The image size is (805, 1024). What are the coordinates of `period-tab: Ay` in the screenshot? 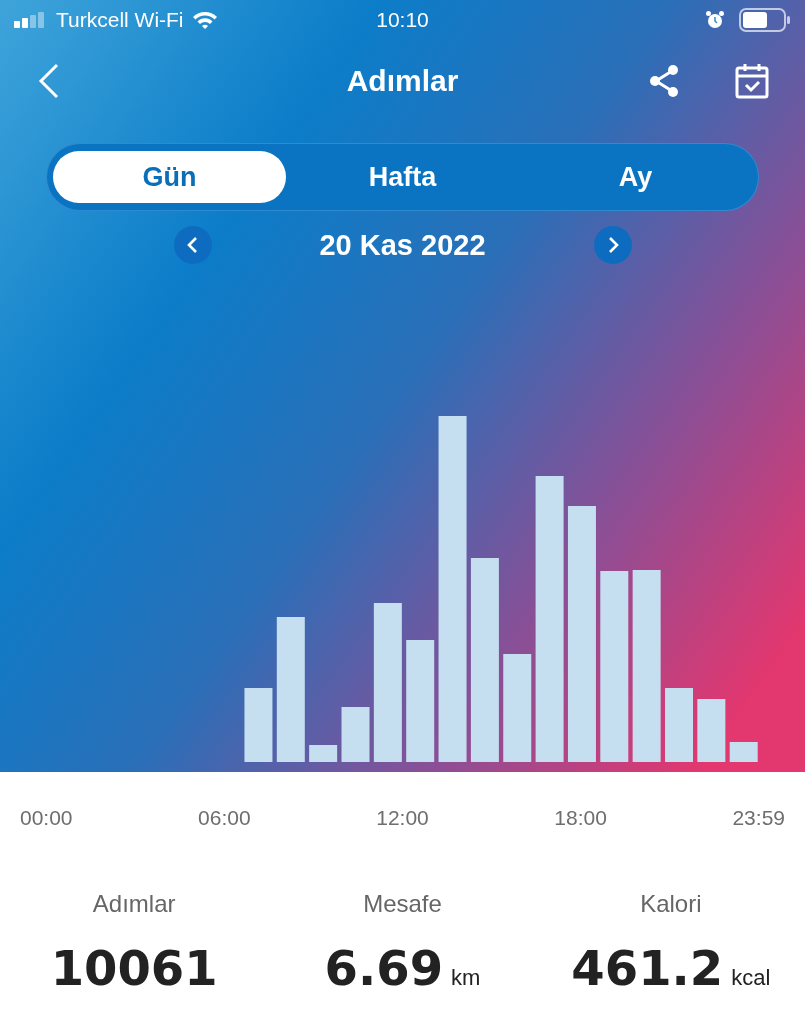 It's located at (635, 177).